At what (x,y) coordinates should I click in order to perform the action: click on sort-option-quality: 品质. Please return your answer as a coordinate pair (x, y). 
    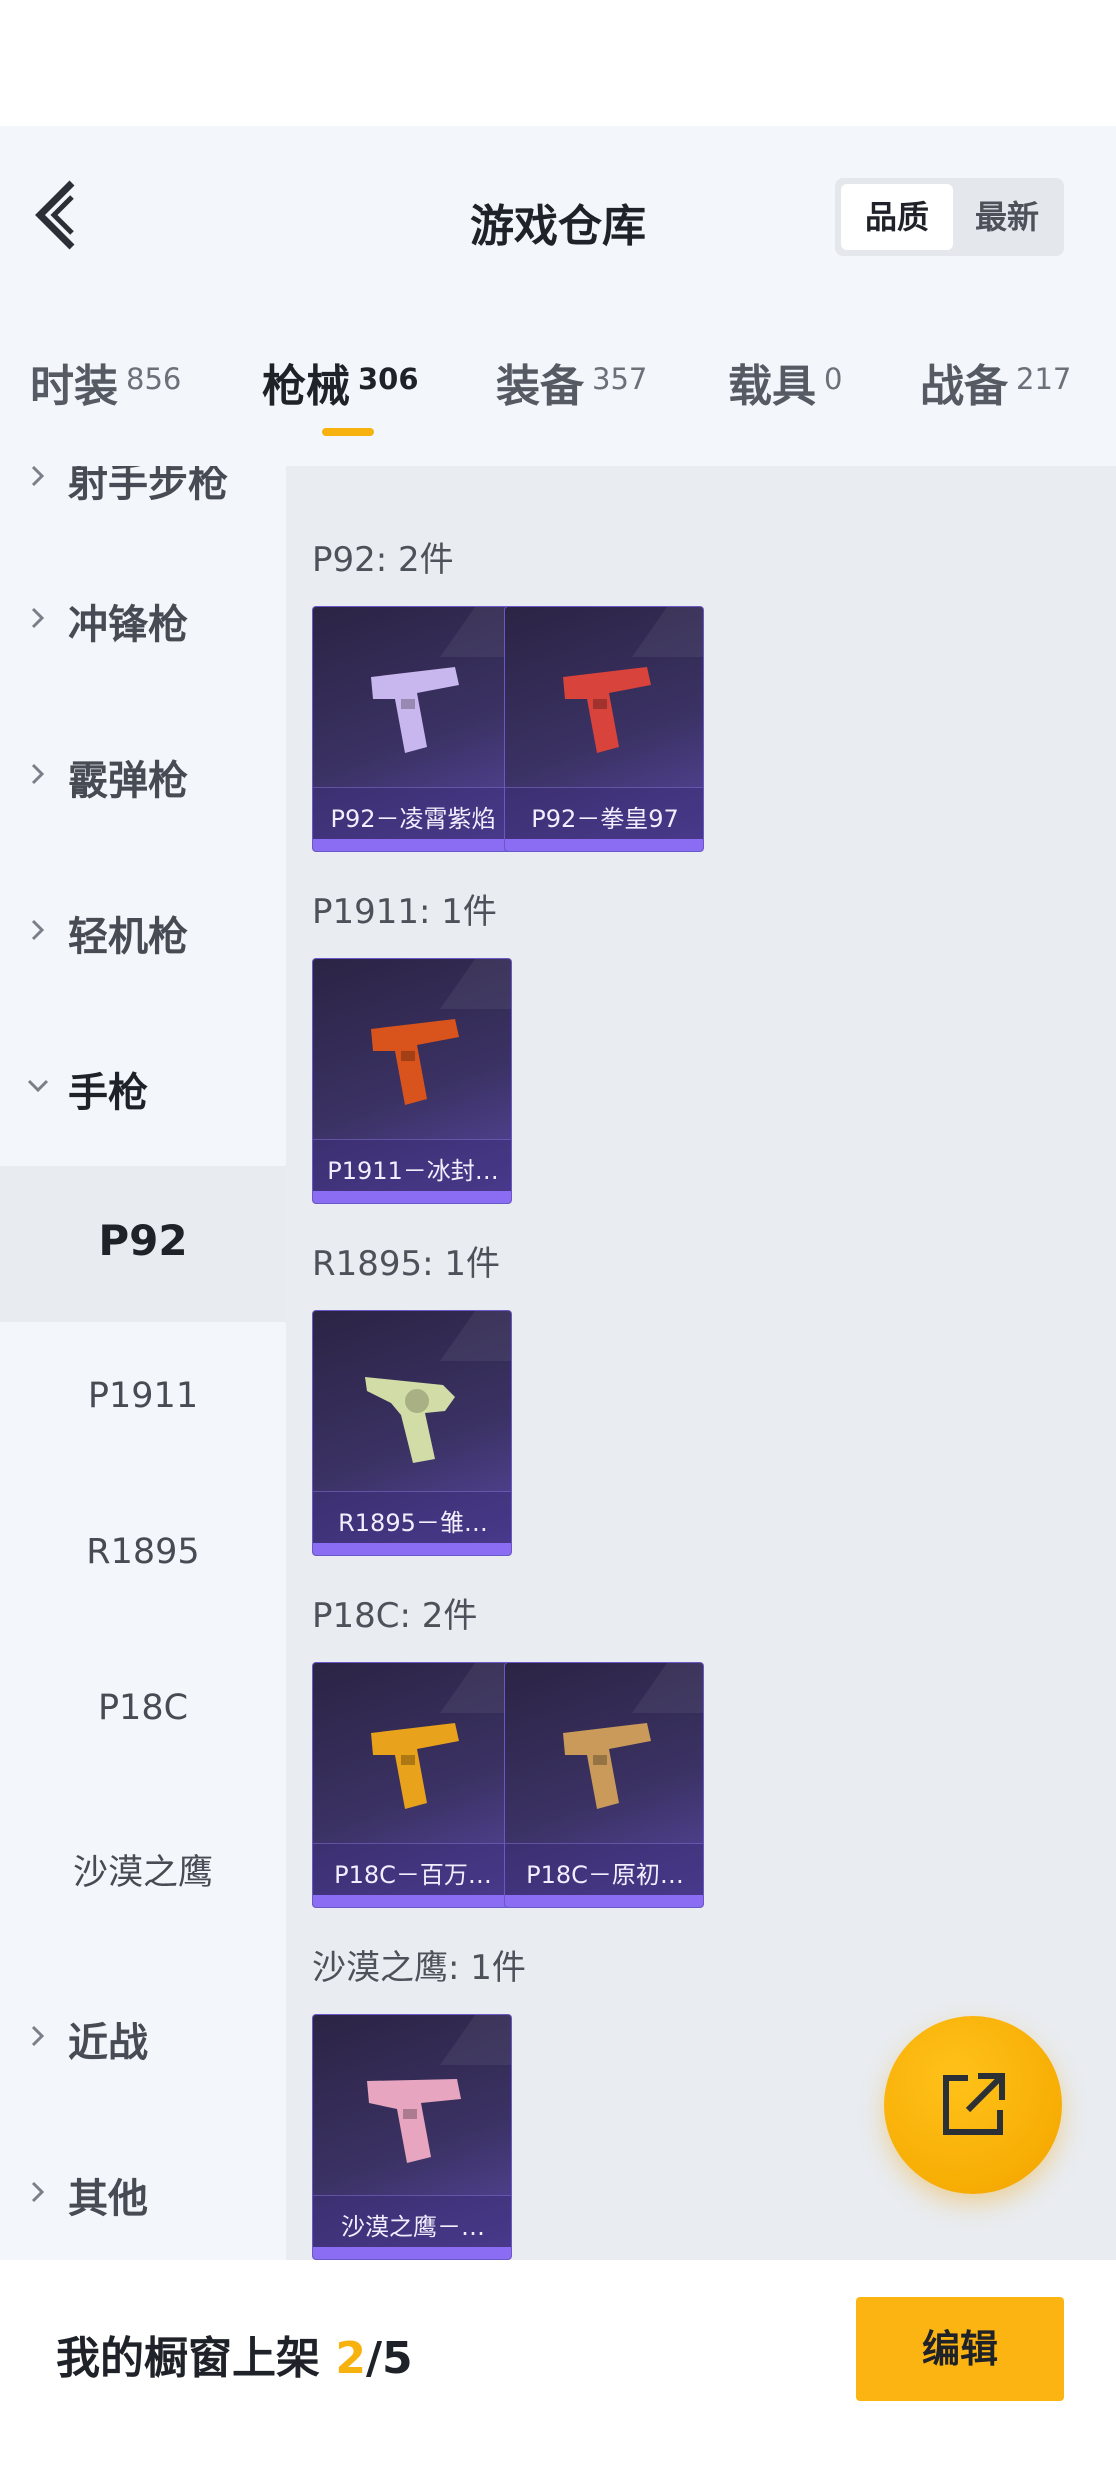
    Looking at the image, I should click on (897, 217).